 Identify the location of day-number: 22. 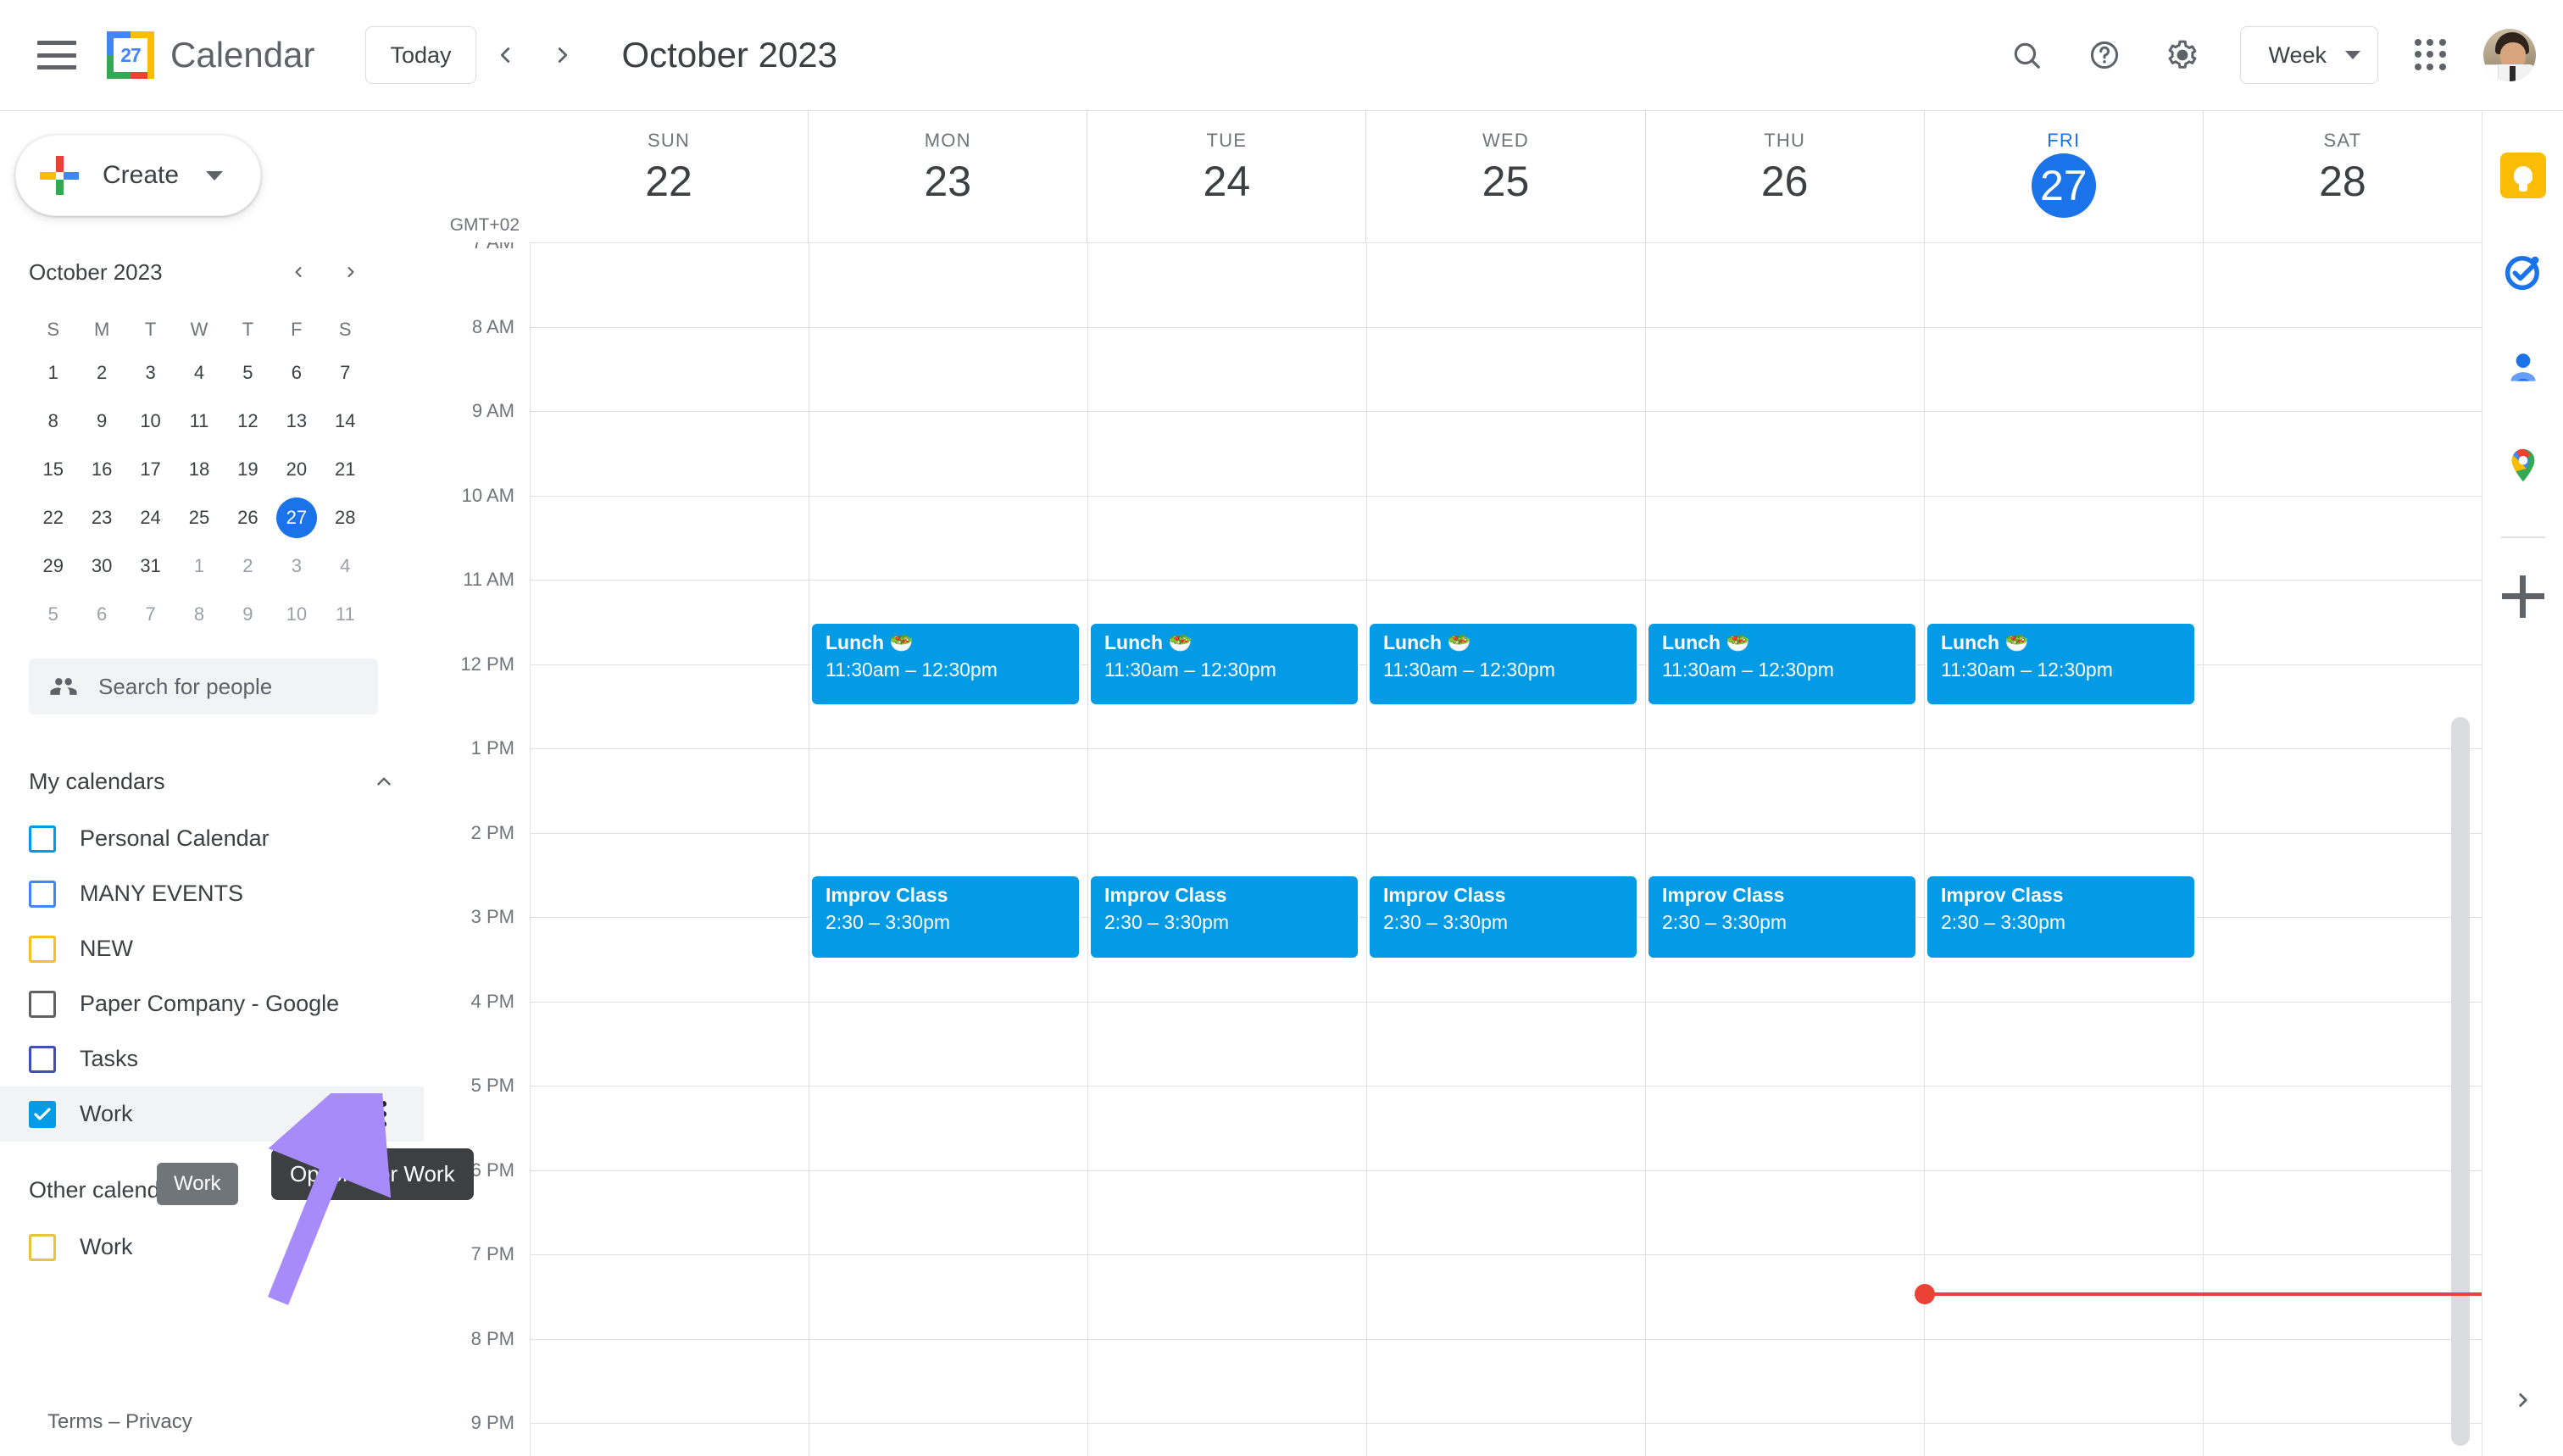
(668, 181).